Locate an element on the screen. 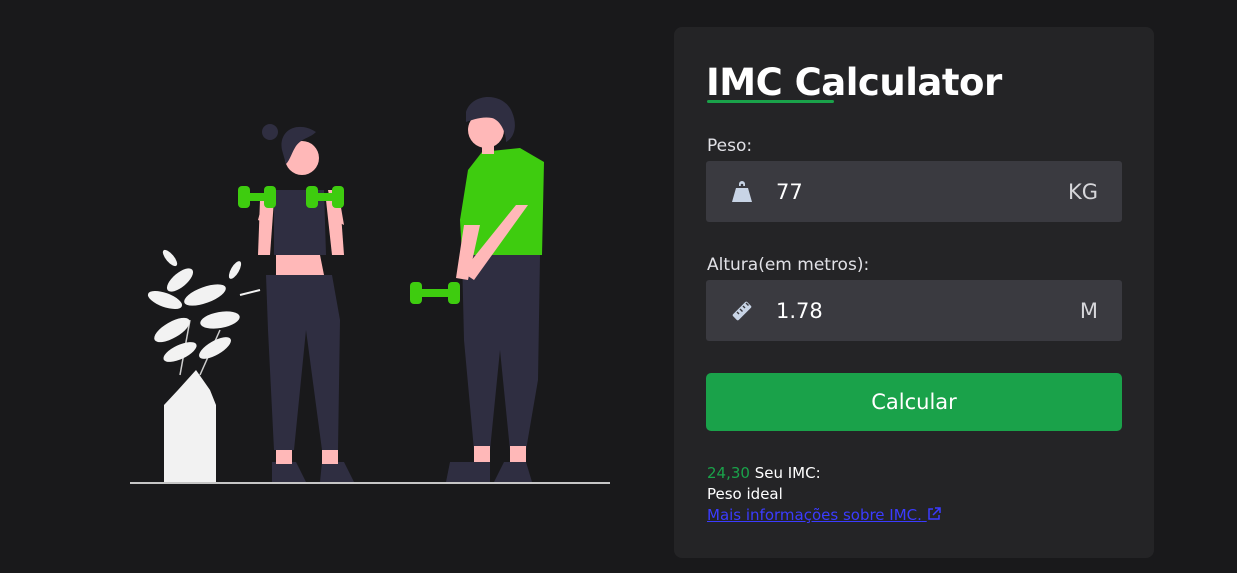 Image resolution: width=1237 pixels, height=573 pixels. man-figure-icon is located at coordinates (477, 289).